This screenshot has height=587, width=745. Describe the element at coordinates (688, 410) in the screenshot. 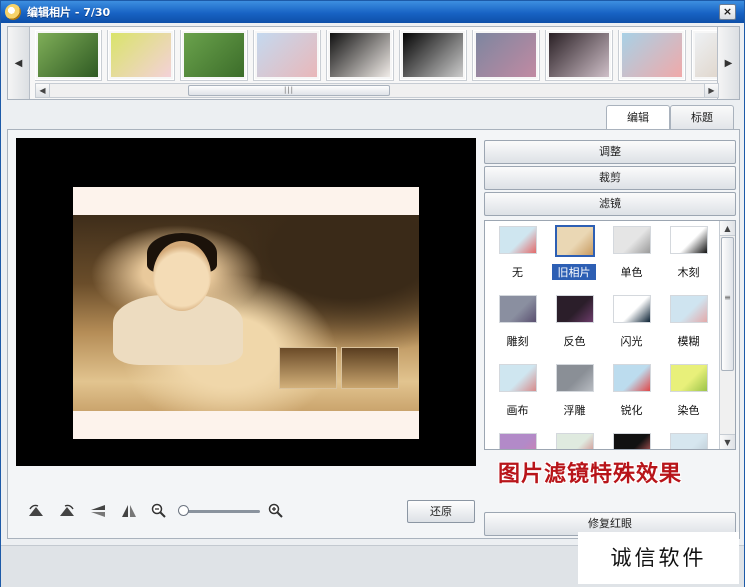

I see `filter-label: 染色` at that location.